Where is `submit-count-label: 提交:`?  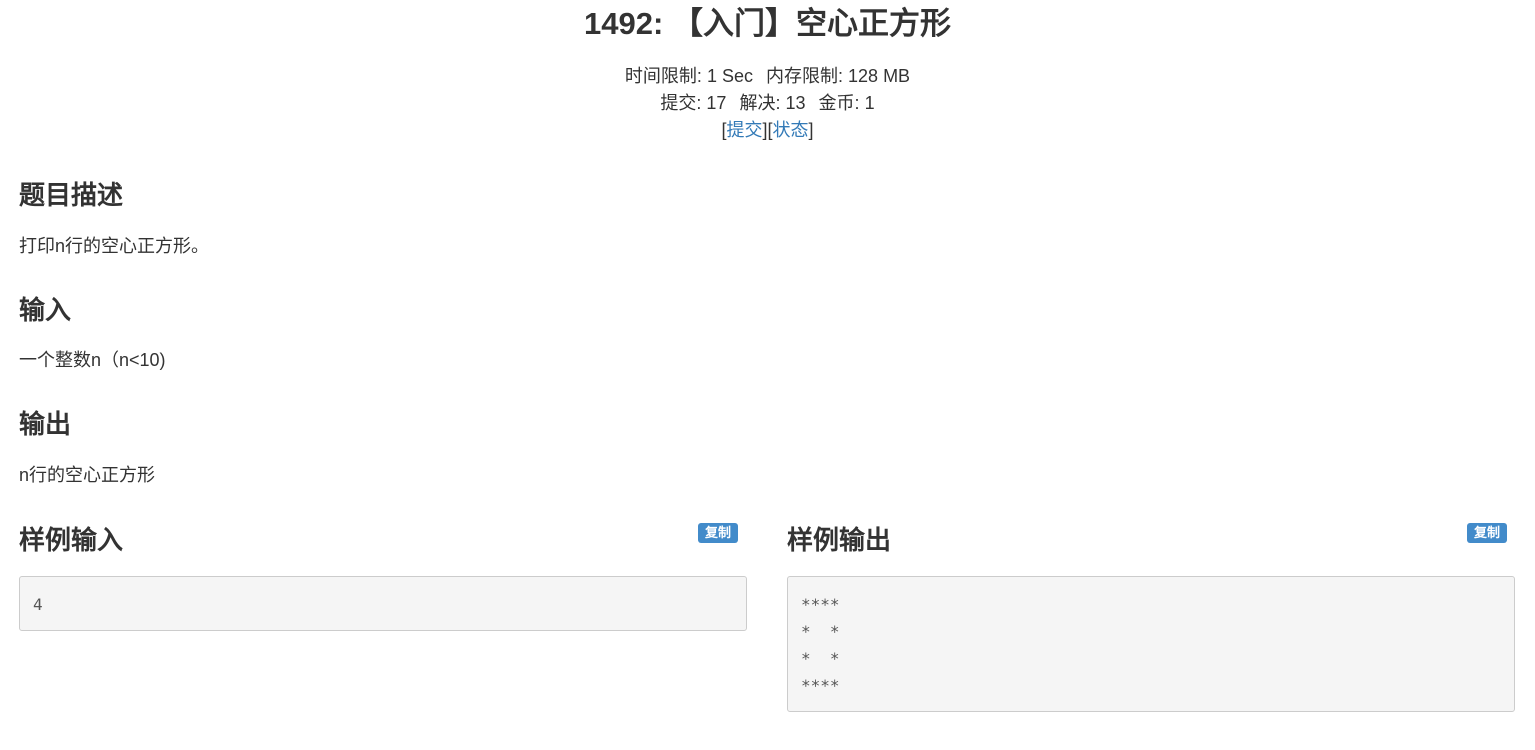
submit-count-label: 提交: is located at coordinates (681, 103).